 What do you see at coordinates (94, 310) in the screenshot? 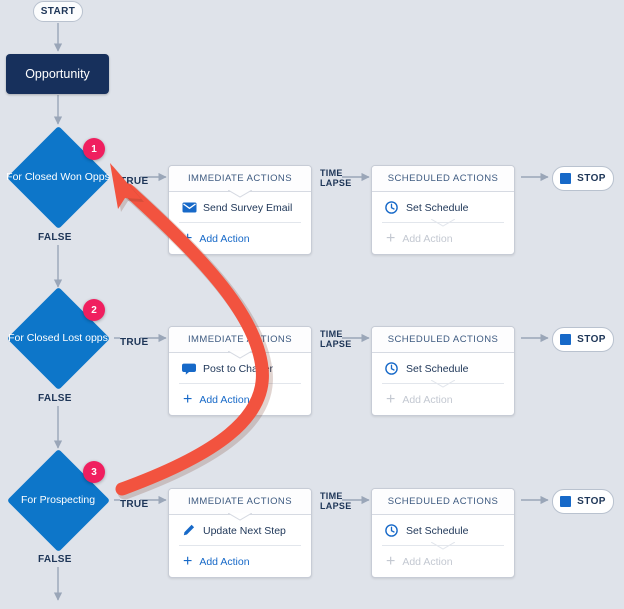
I see `step-badge-2: 2` at bounding box center [94, 310].